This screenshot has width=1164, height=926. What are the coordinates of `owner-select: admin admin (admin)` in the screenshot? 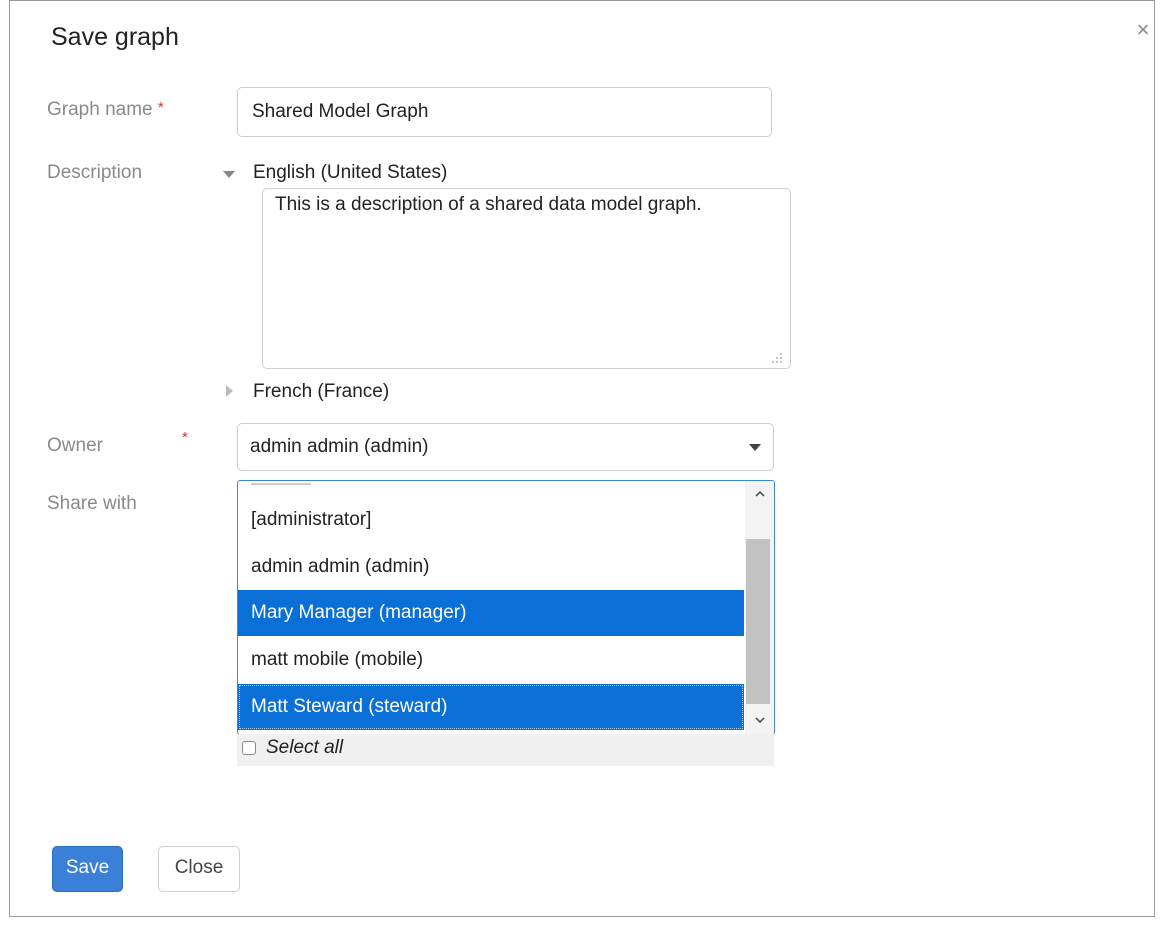 It's located at (505, 447).